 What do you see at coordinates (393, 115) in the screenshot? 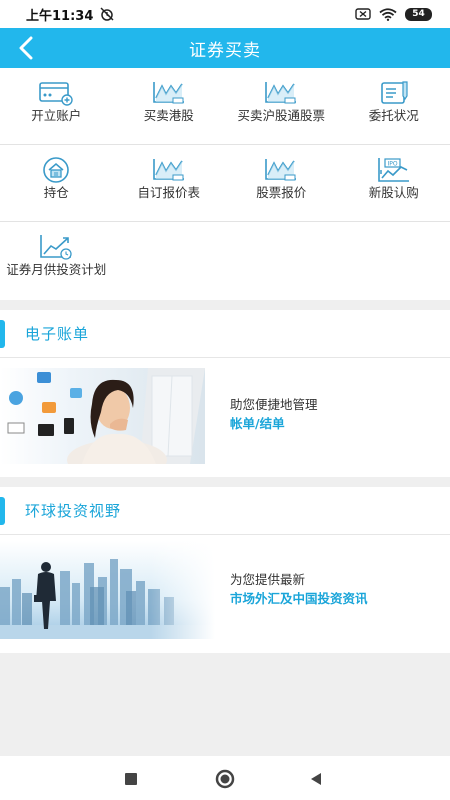
I see `grid-item-label: 委托状况` at bounding box center [393, 115].